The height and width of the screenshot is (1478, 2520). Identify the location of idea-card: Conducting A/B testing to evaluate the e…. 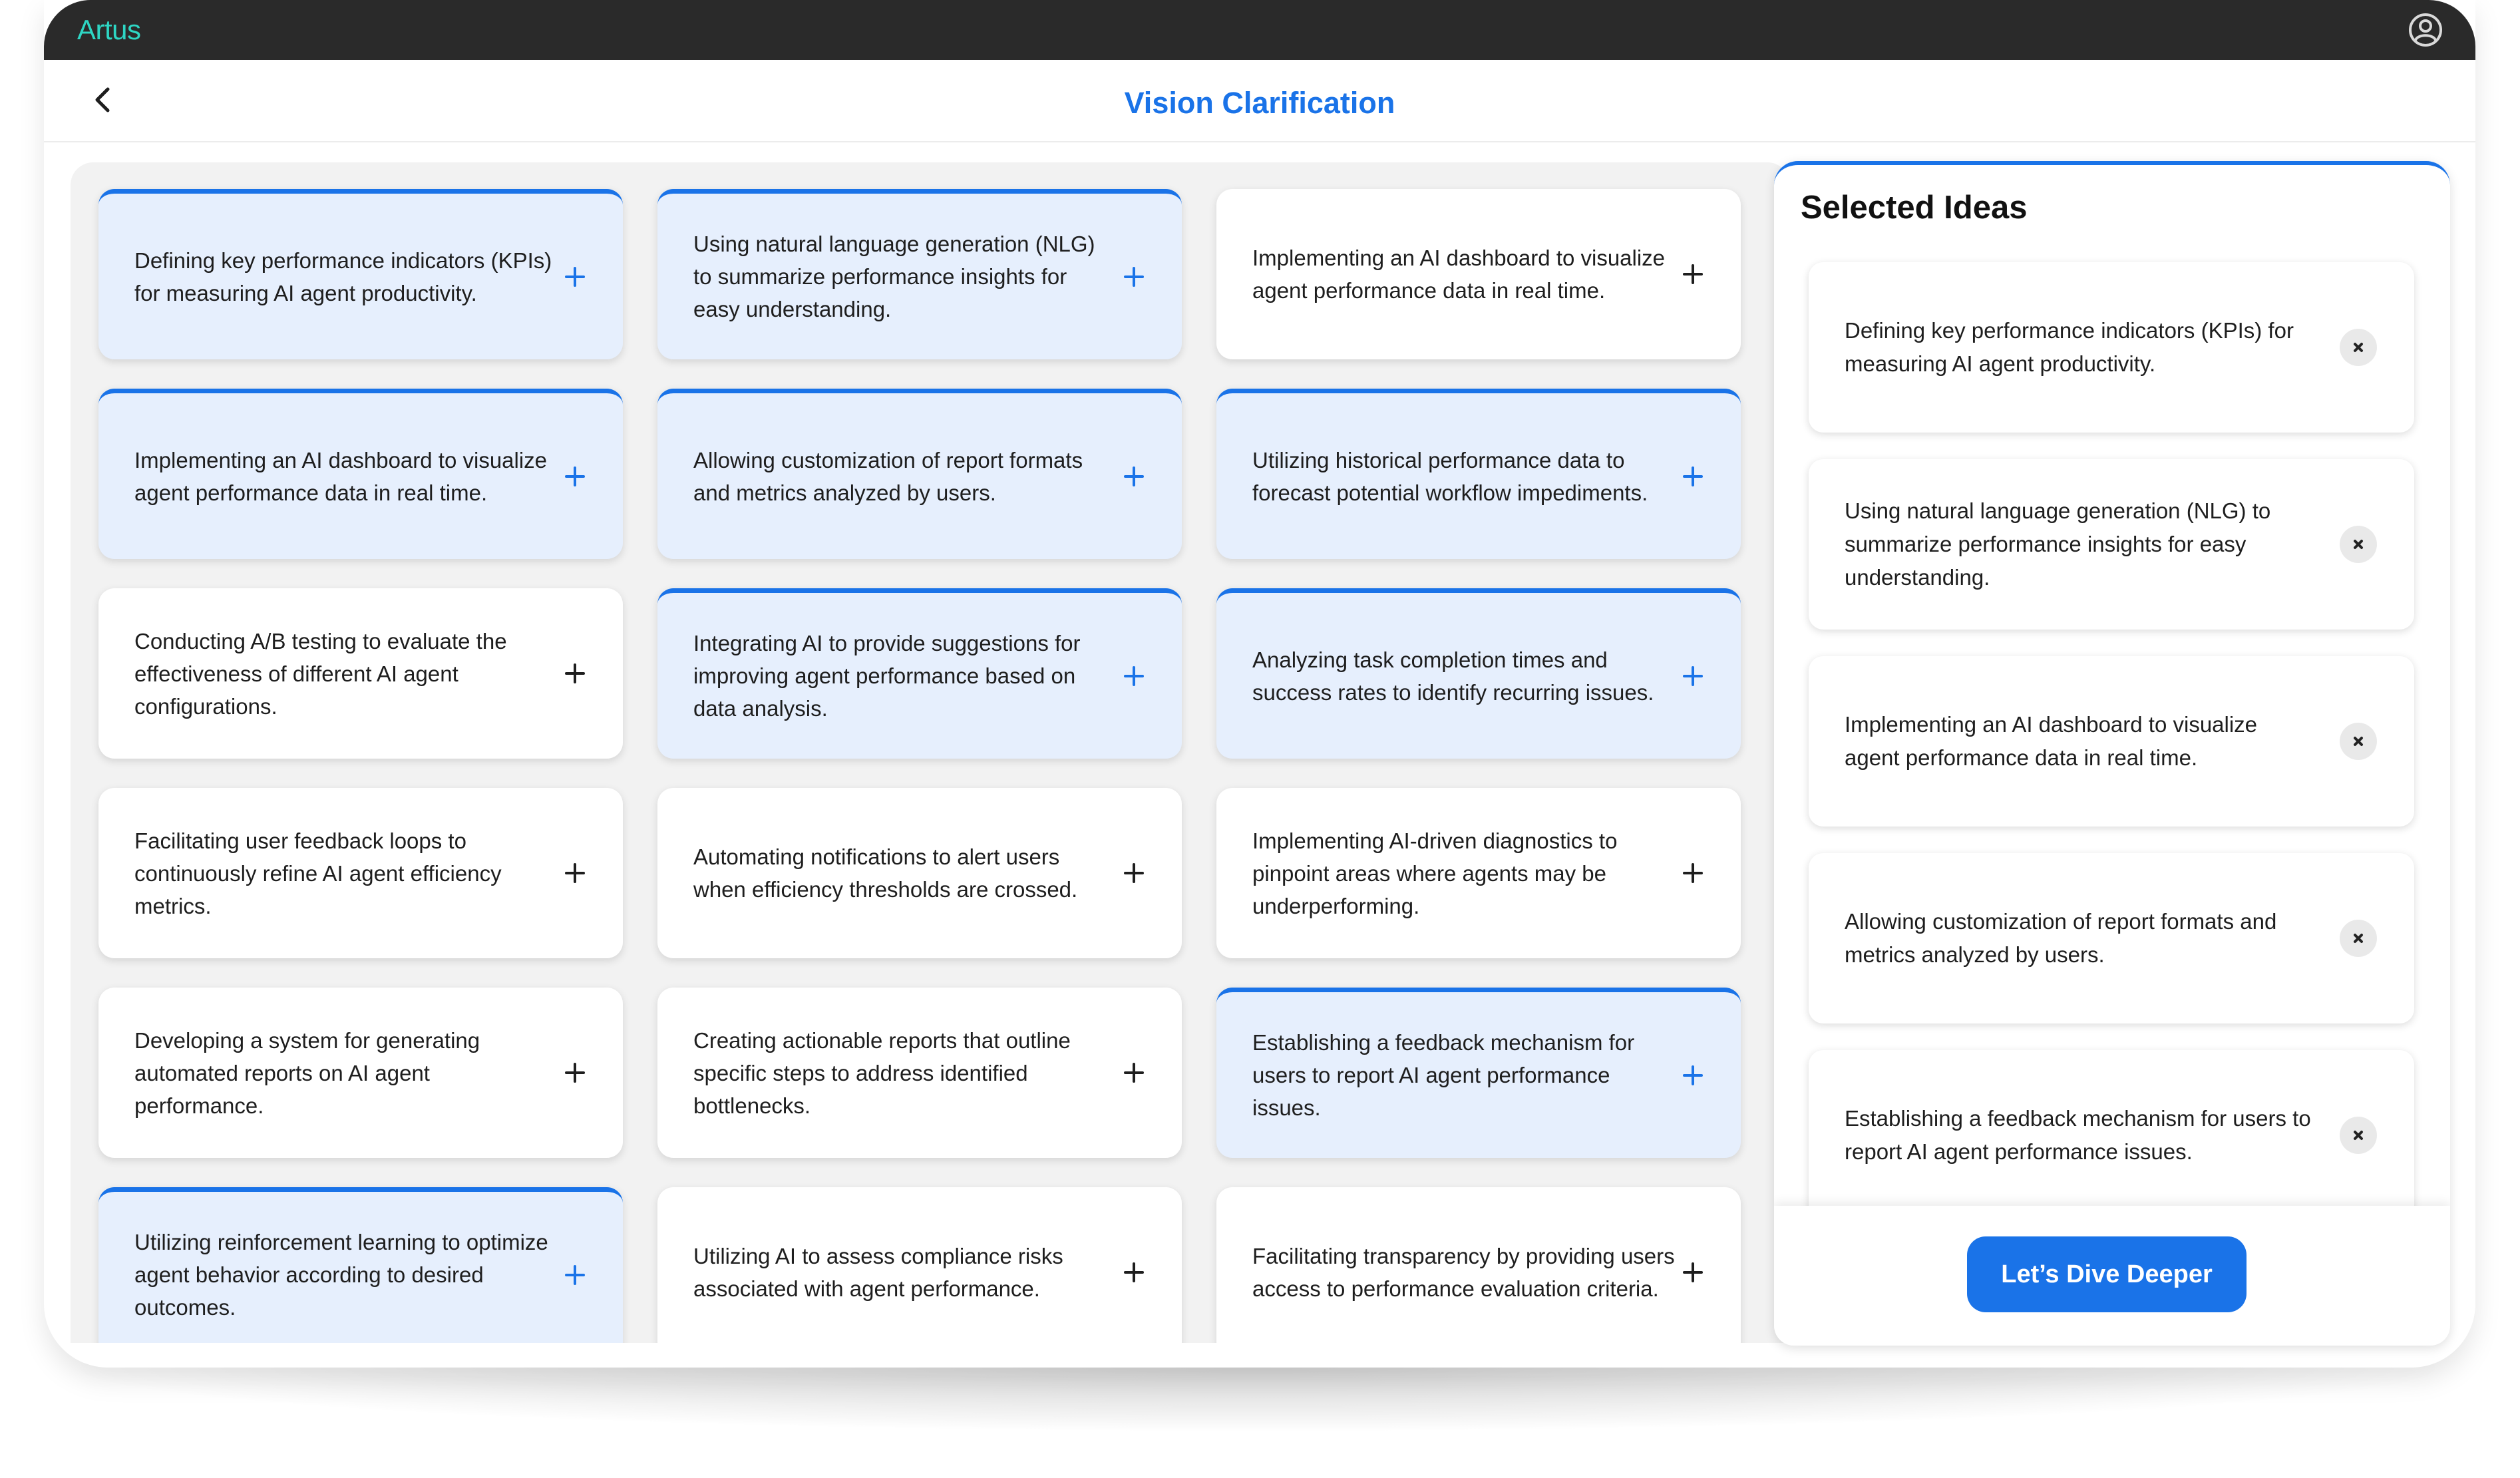
(360, 673).